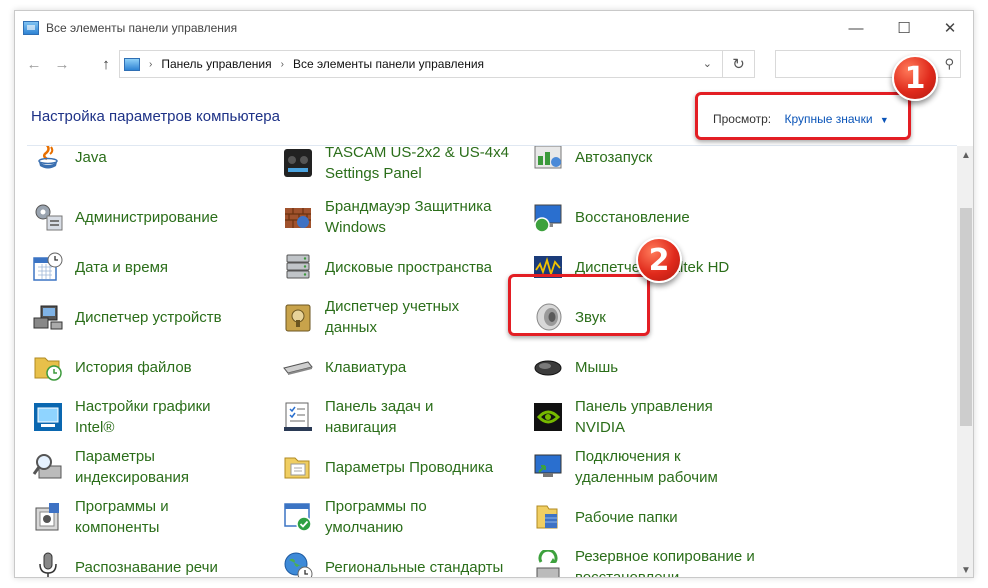  I want to click on maximize-button: ☐, so click(904, 28).